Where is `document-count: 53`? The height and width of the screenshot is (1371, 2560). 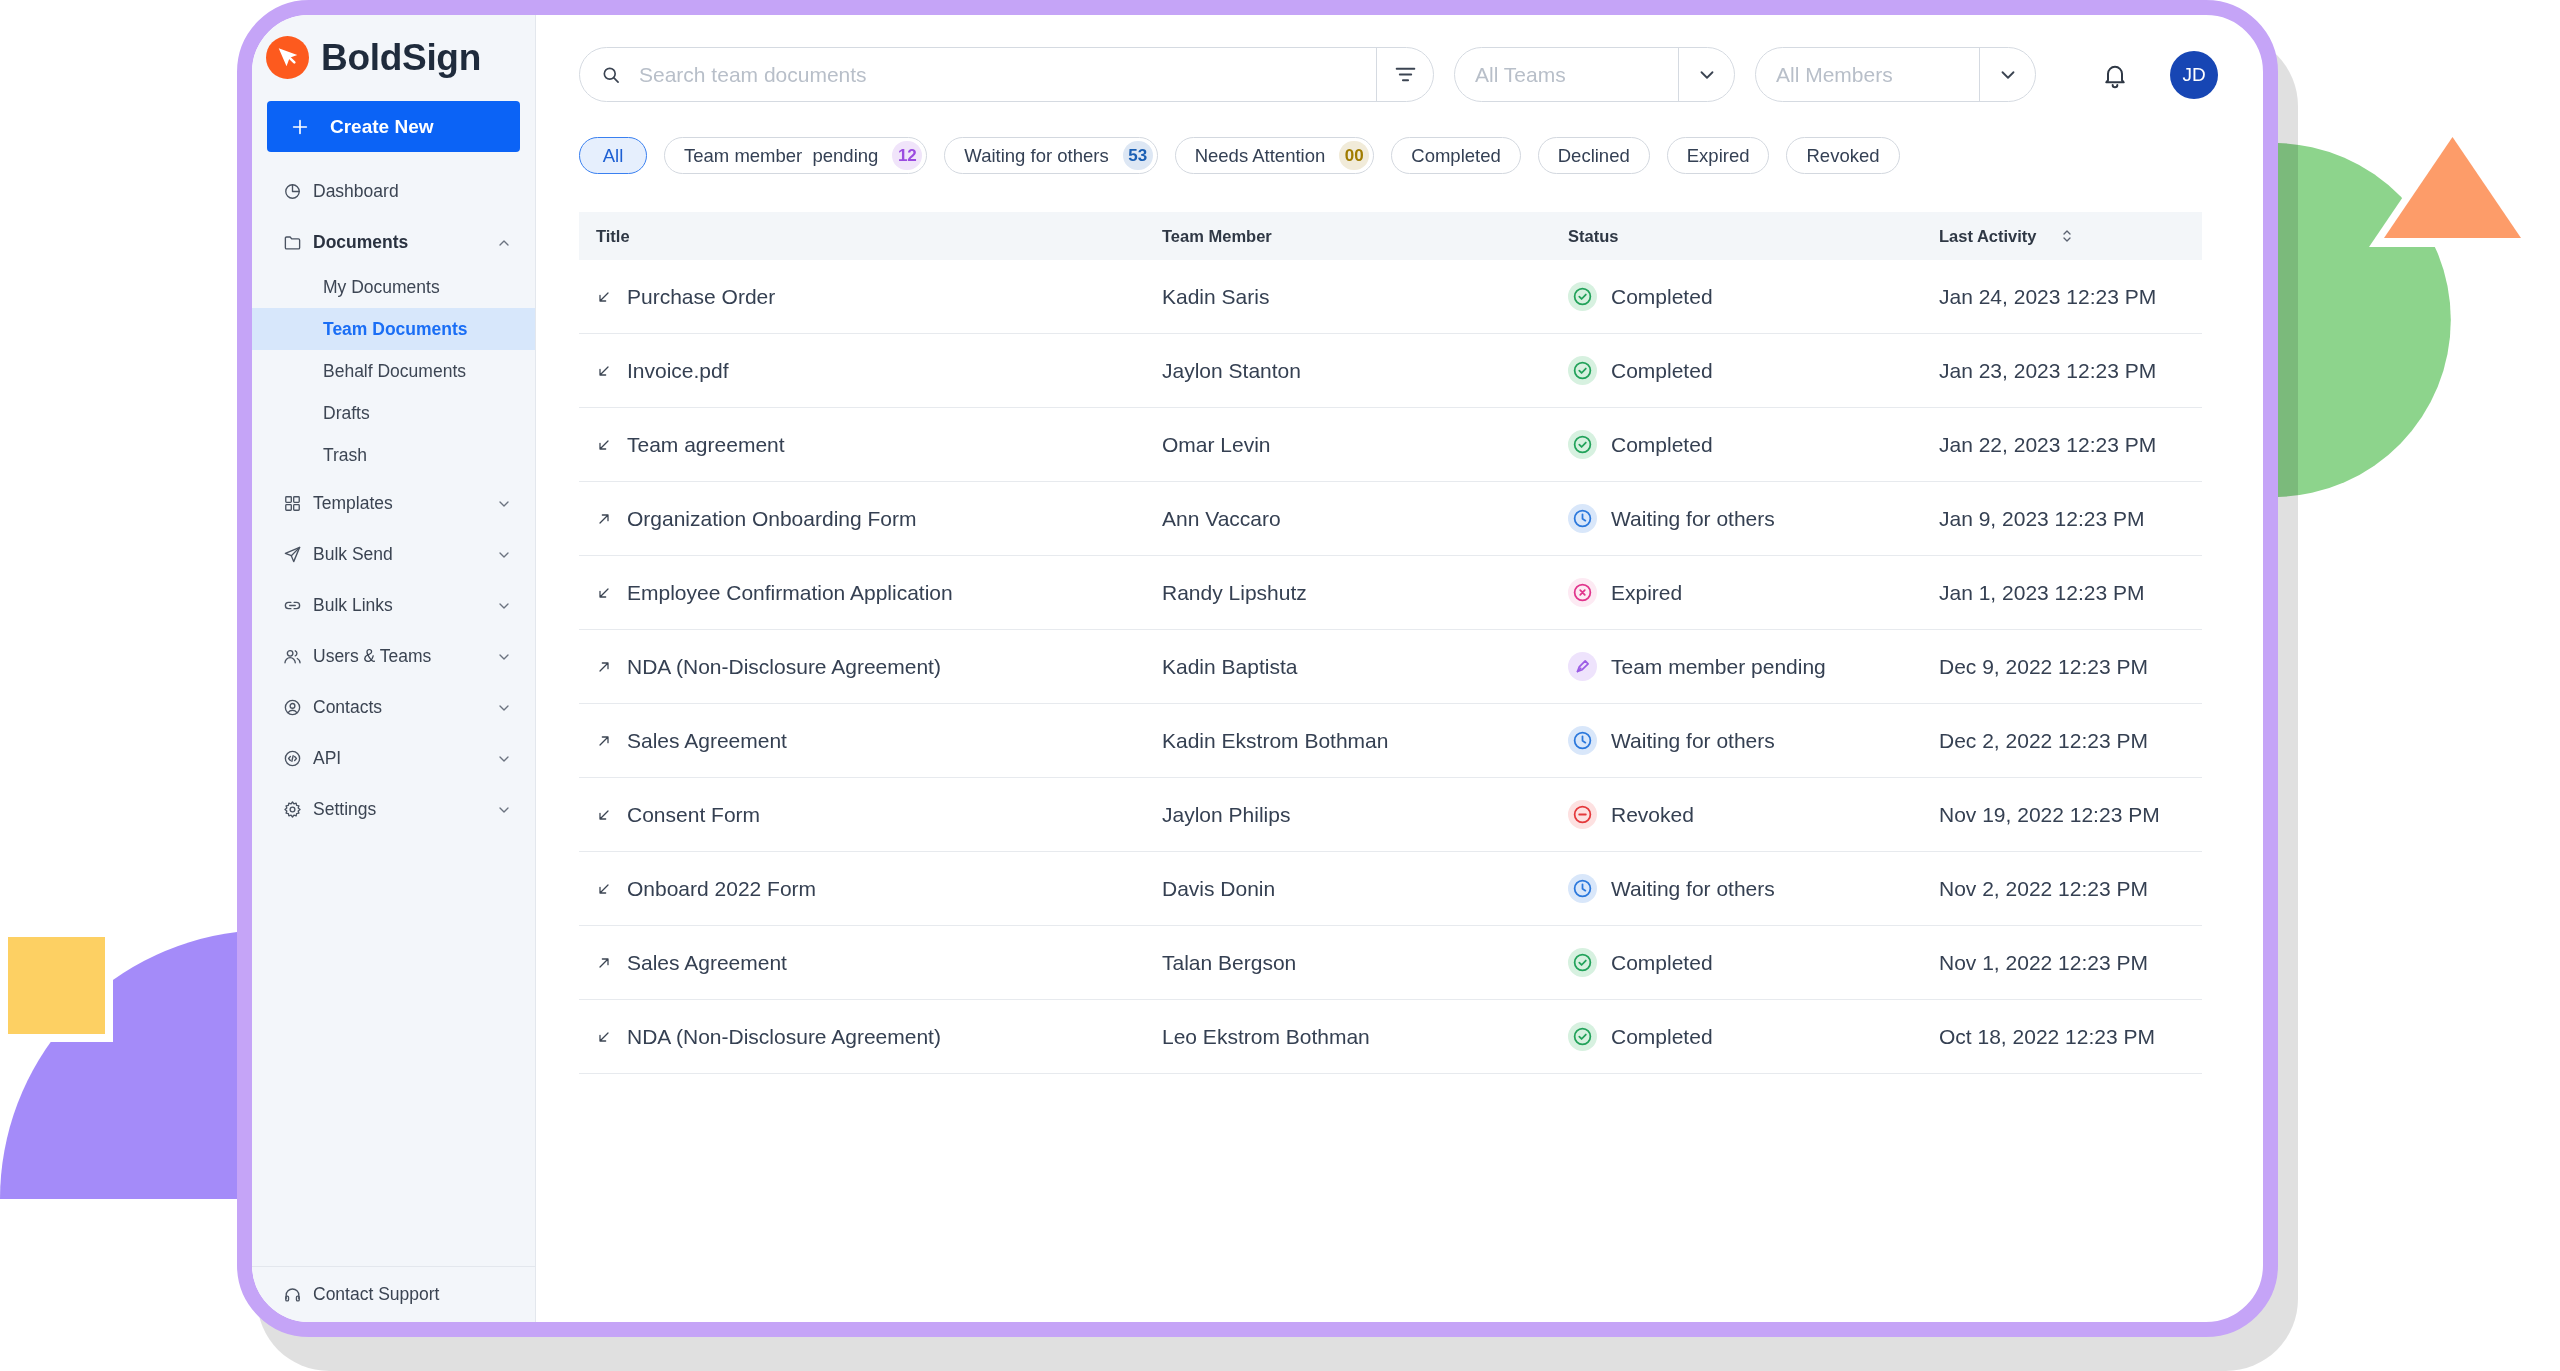
document-count: 53 is located at coordinates (1137, 155).